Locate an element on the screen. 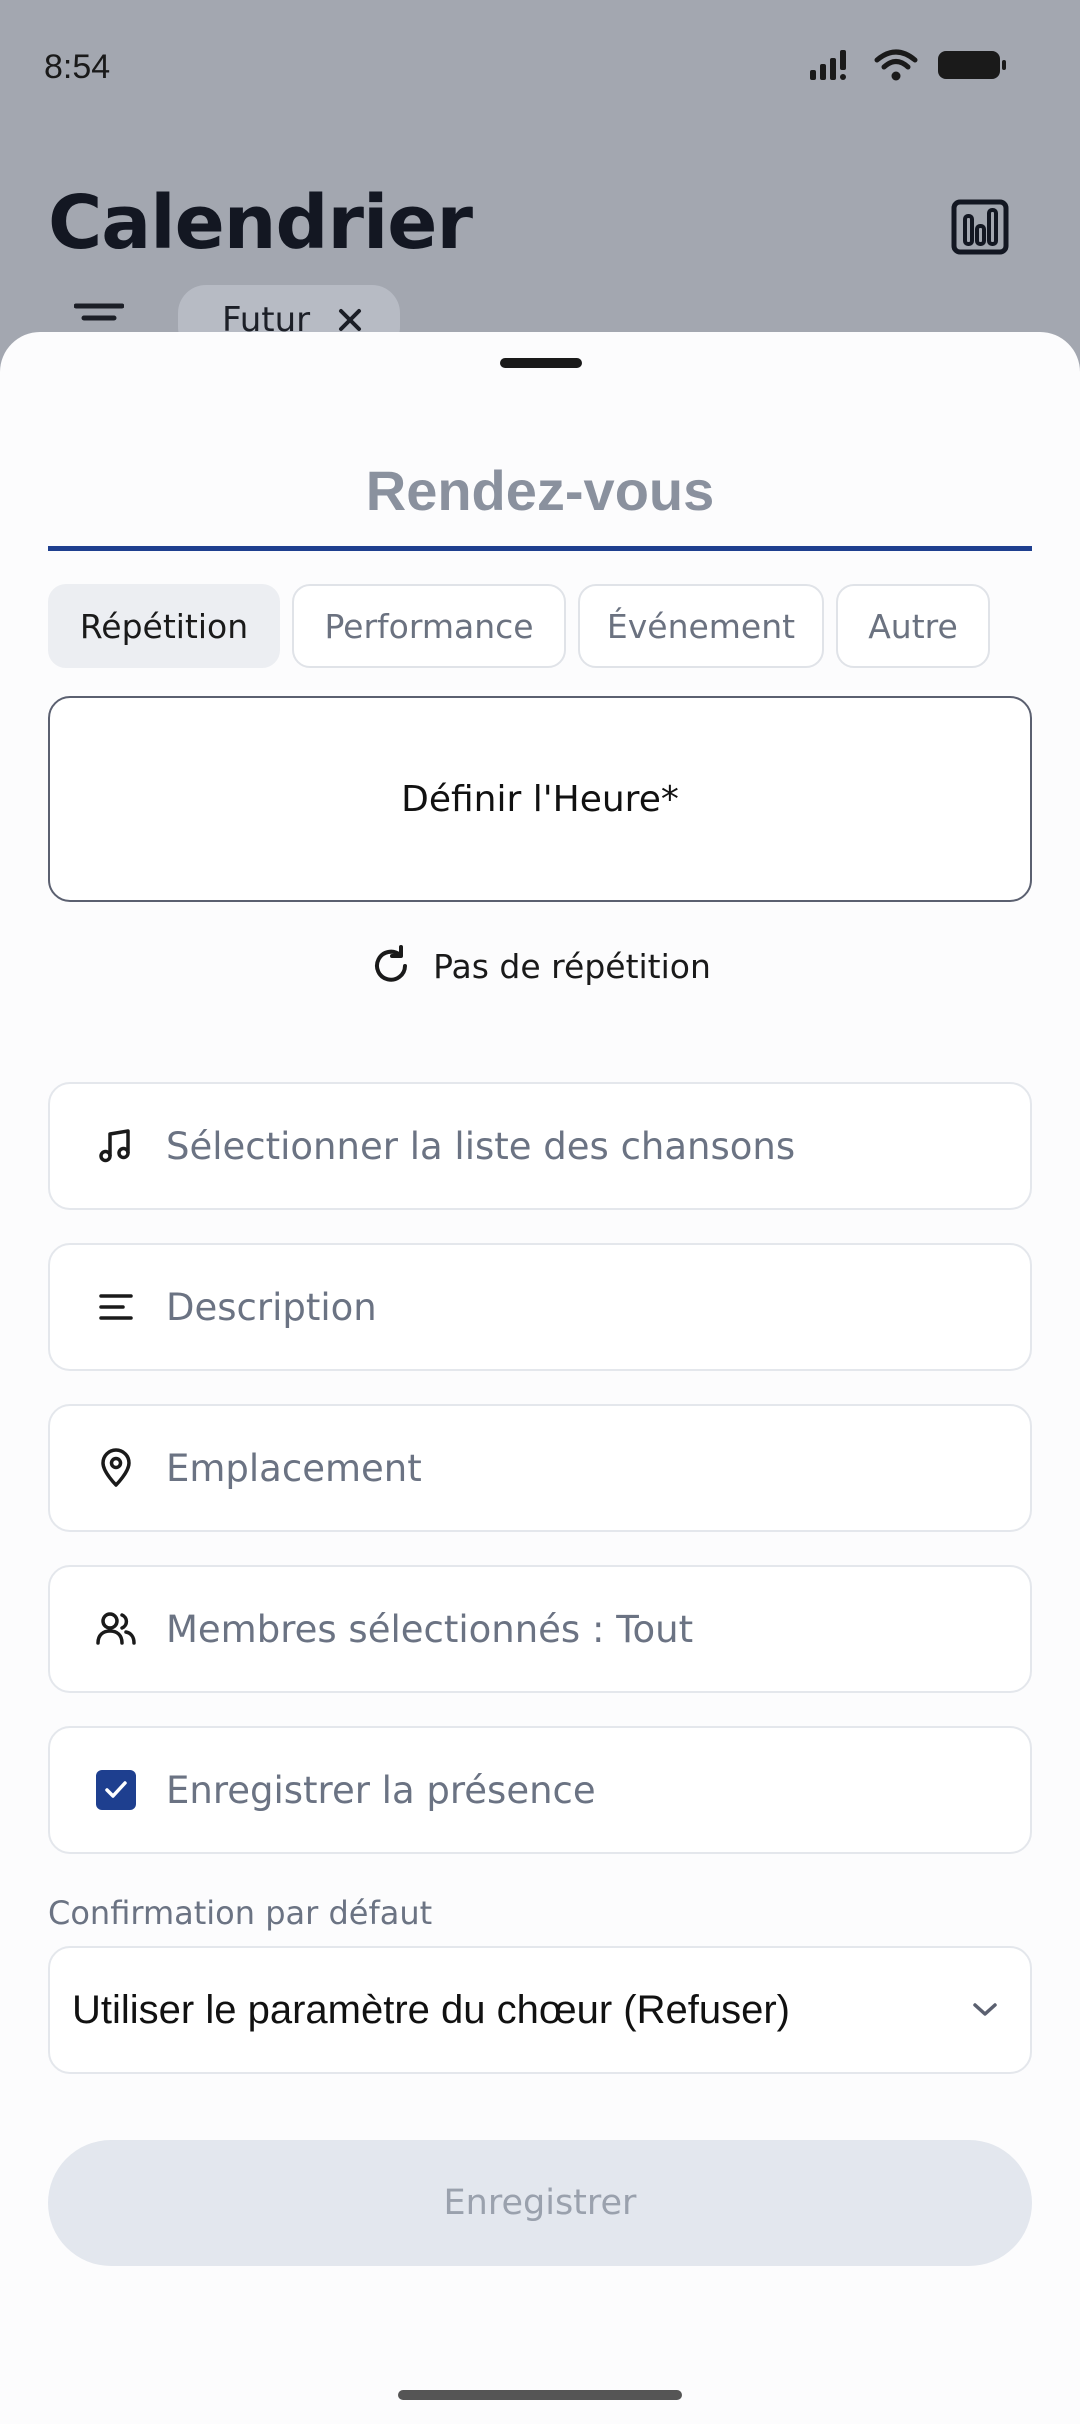  attendance-checkbox is located at coordinates (116, 1790).